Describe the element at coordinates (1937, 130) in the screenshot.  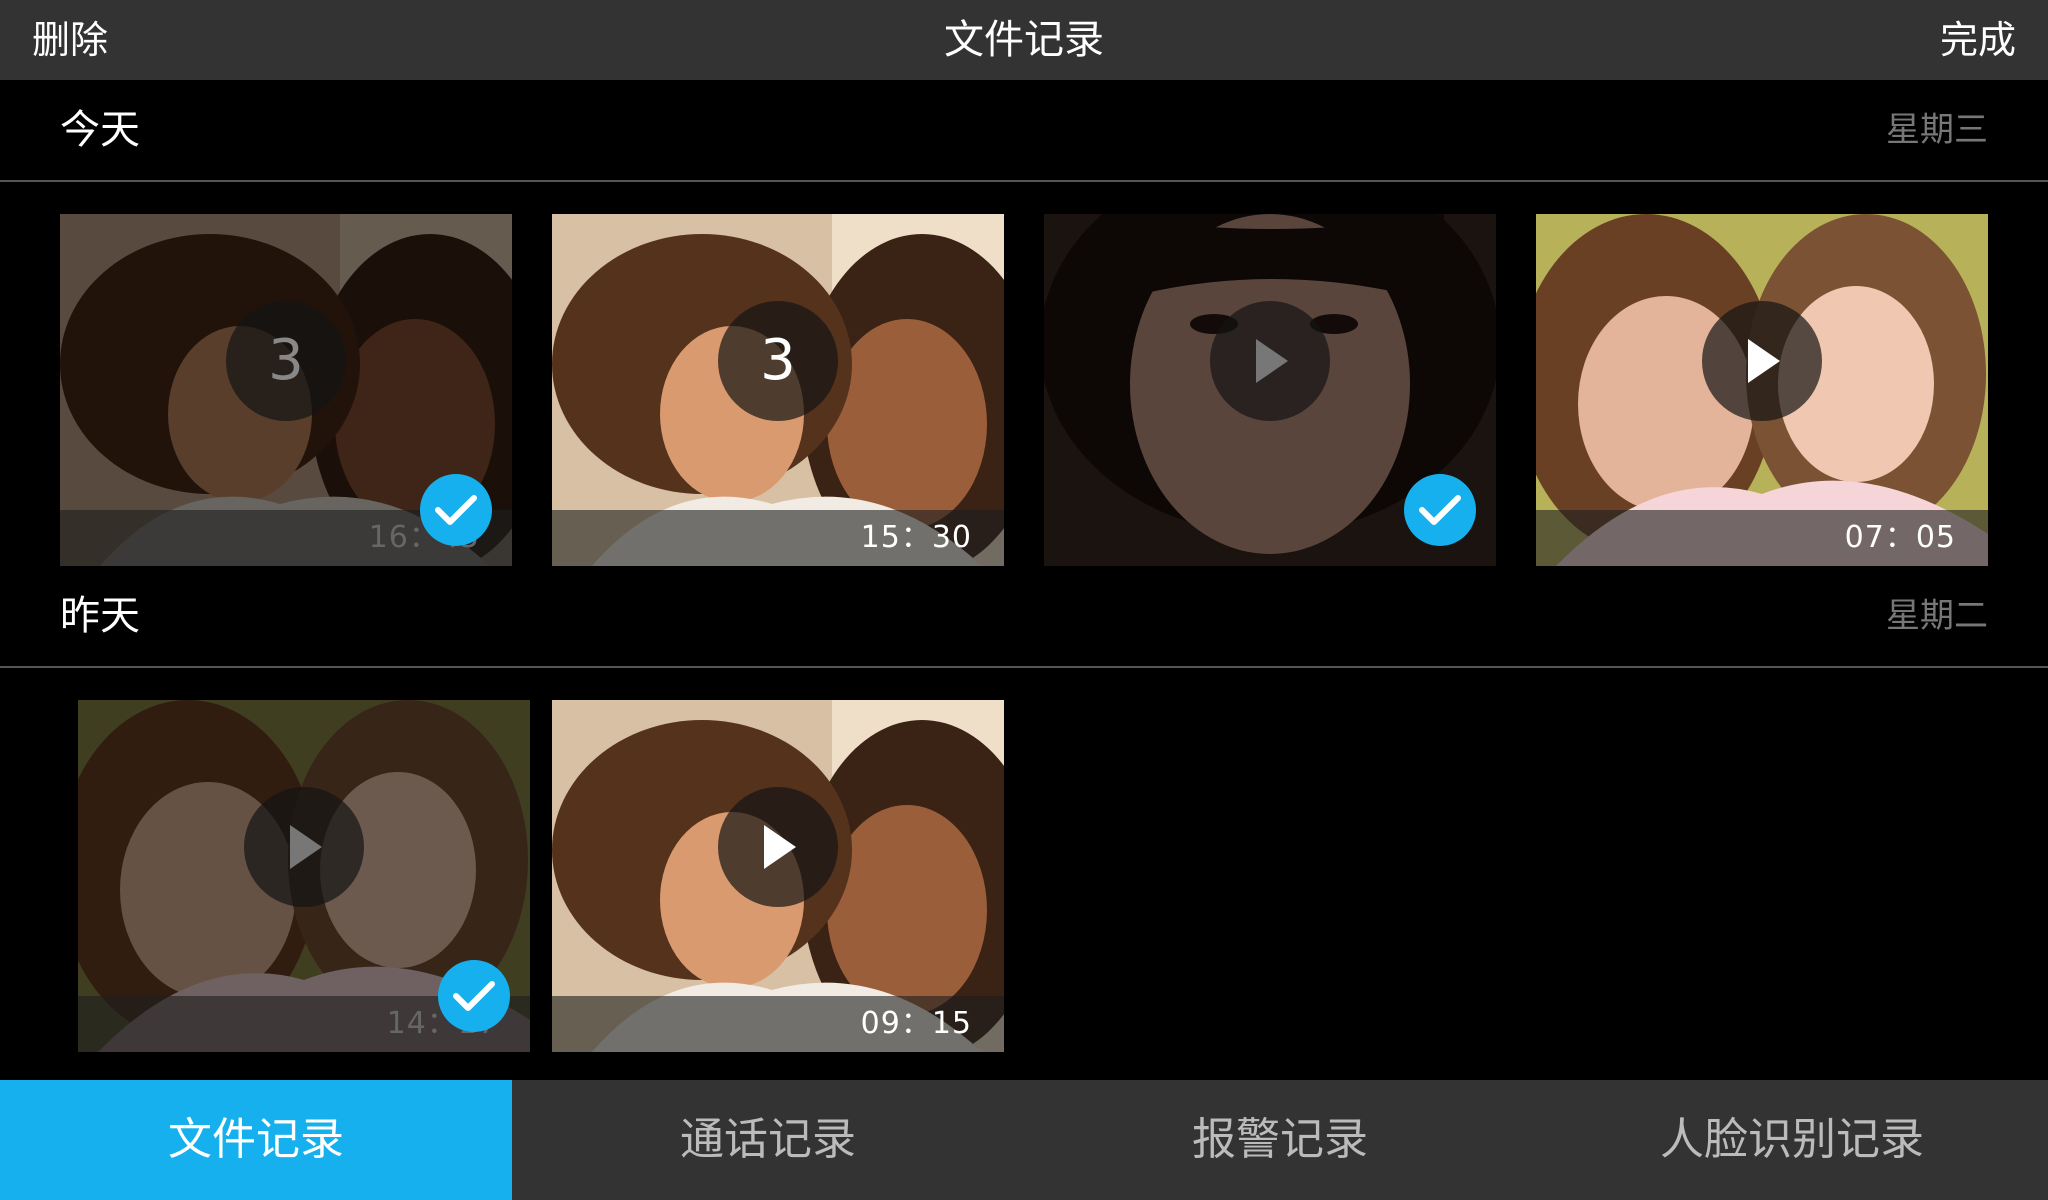
I see `section-weekday: 星期三` at that location.